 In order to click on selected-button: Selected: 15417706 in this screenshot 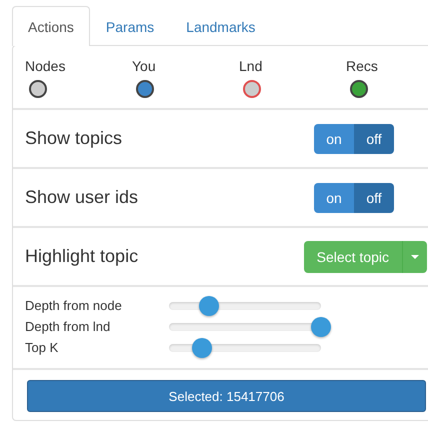, I will do `click(226, 396)`.